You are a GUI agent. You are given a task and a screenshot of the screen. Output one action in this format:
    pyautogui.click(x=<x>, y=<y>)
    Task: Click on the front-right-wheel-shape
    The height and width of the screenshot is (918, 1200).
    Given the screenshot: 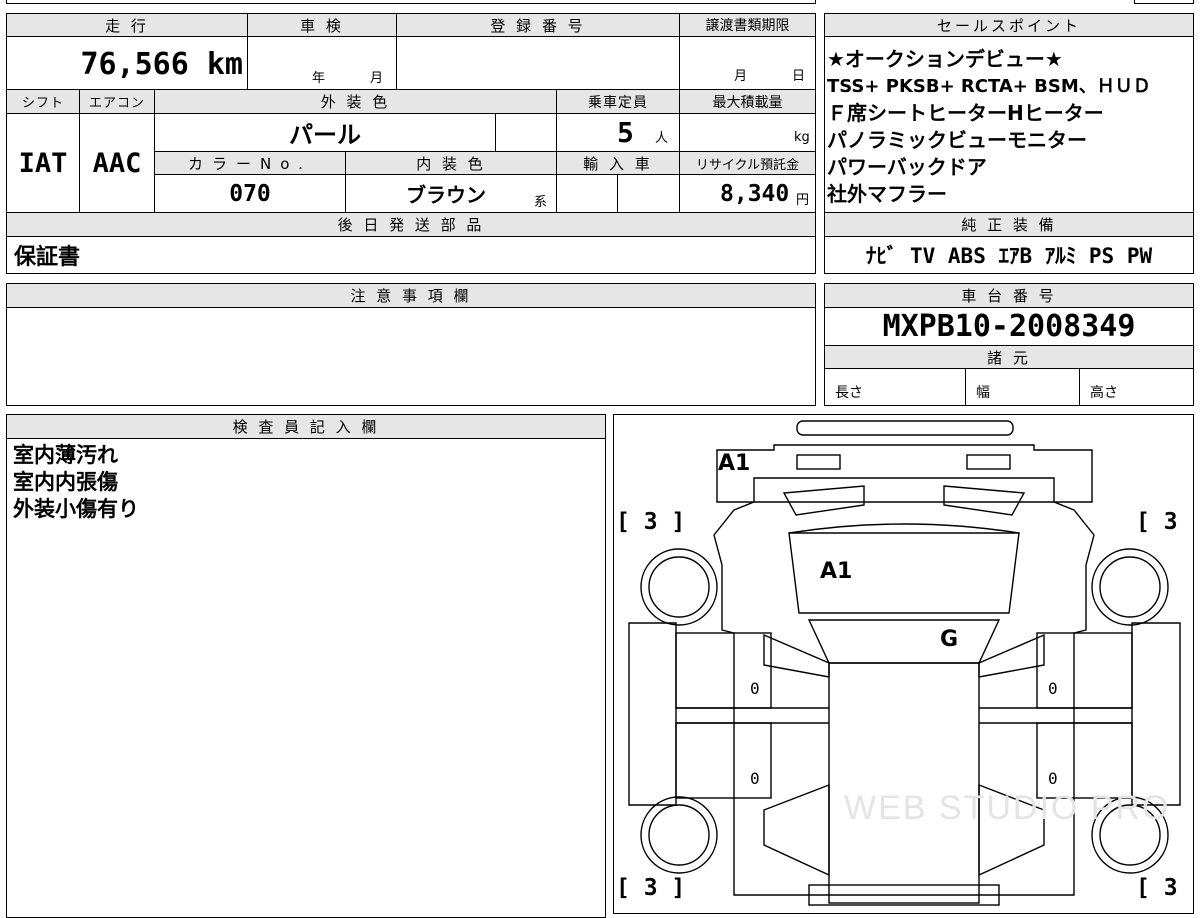 What is the action you would take?
    pyautogui.click(x=1130, y=587)
    